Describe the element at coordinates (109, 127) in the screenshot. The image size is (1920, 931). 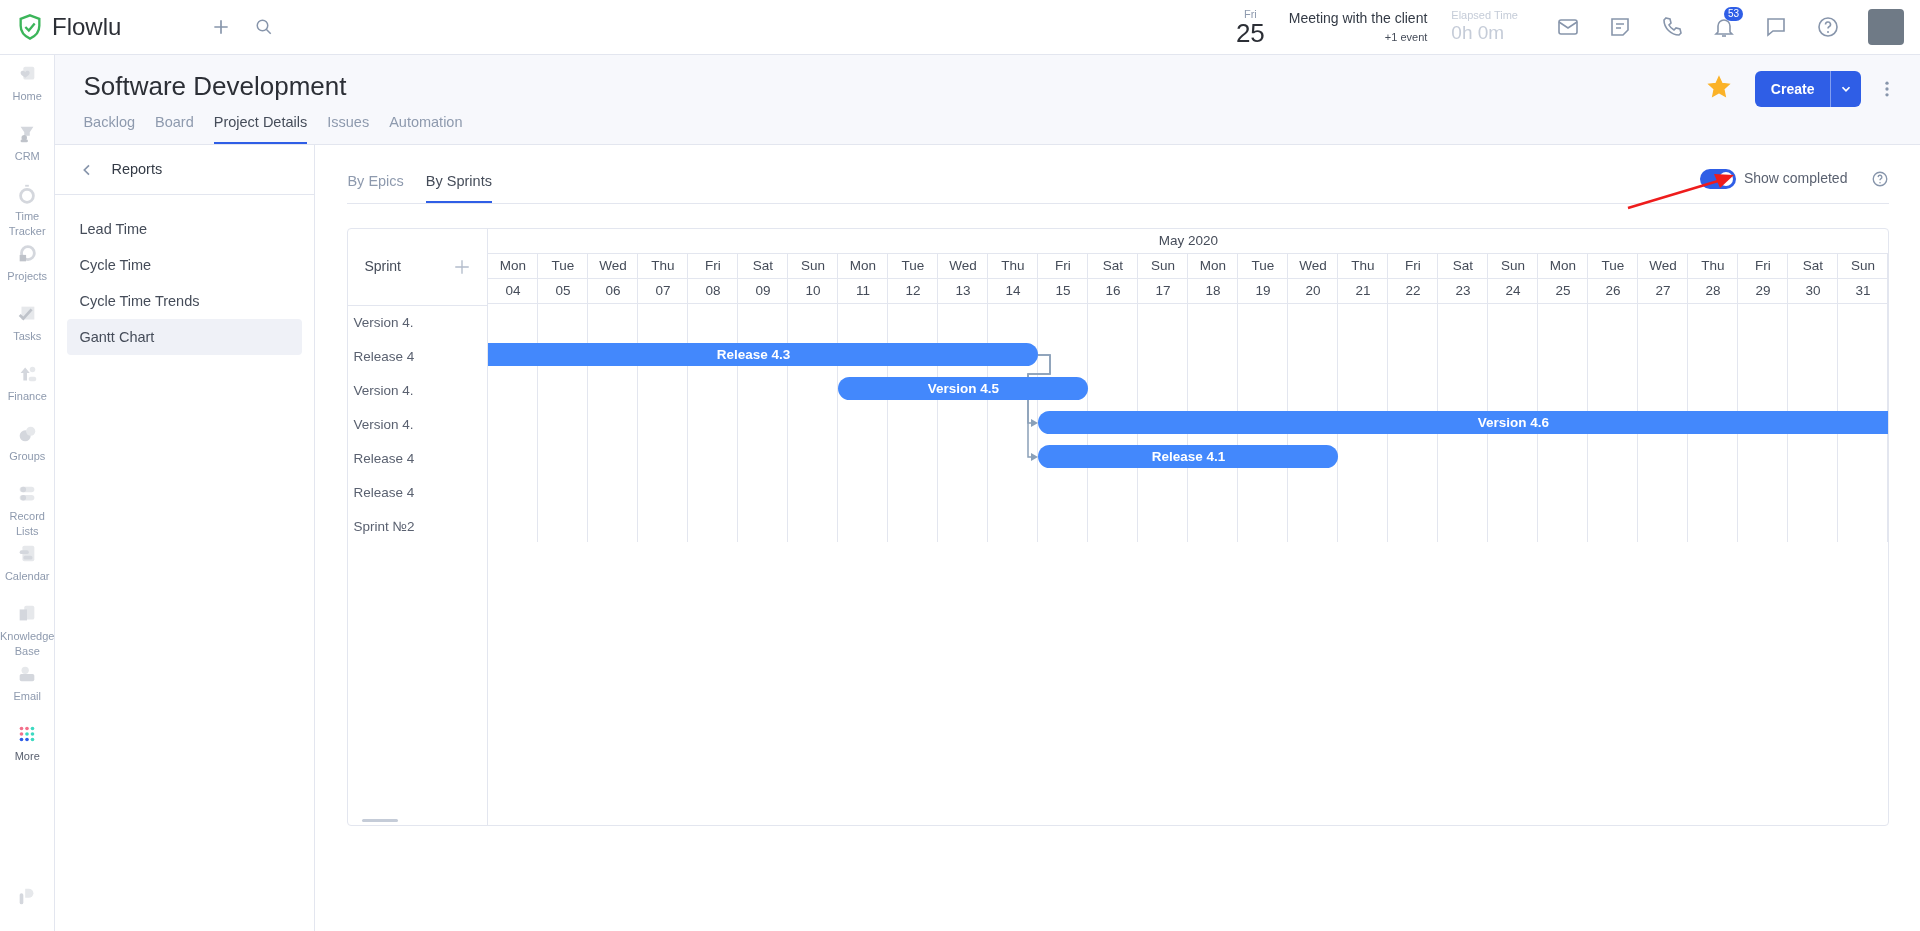
I see `nav-tab: Backlog` at that location.